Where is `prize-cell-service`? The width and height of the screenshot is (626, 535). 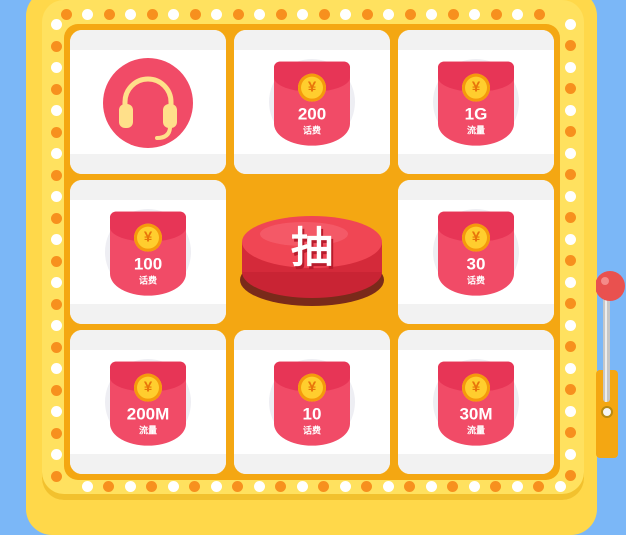
prize-cell-service is located at coordinates (148, 102).